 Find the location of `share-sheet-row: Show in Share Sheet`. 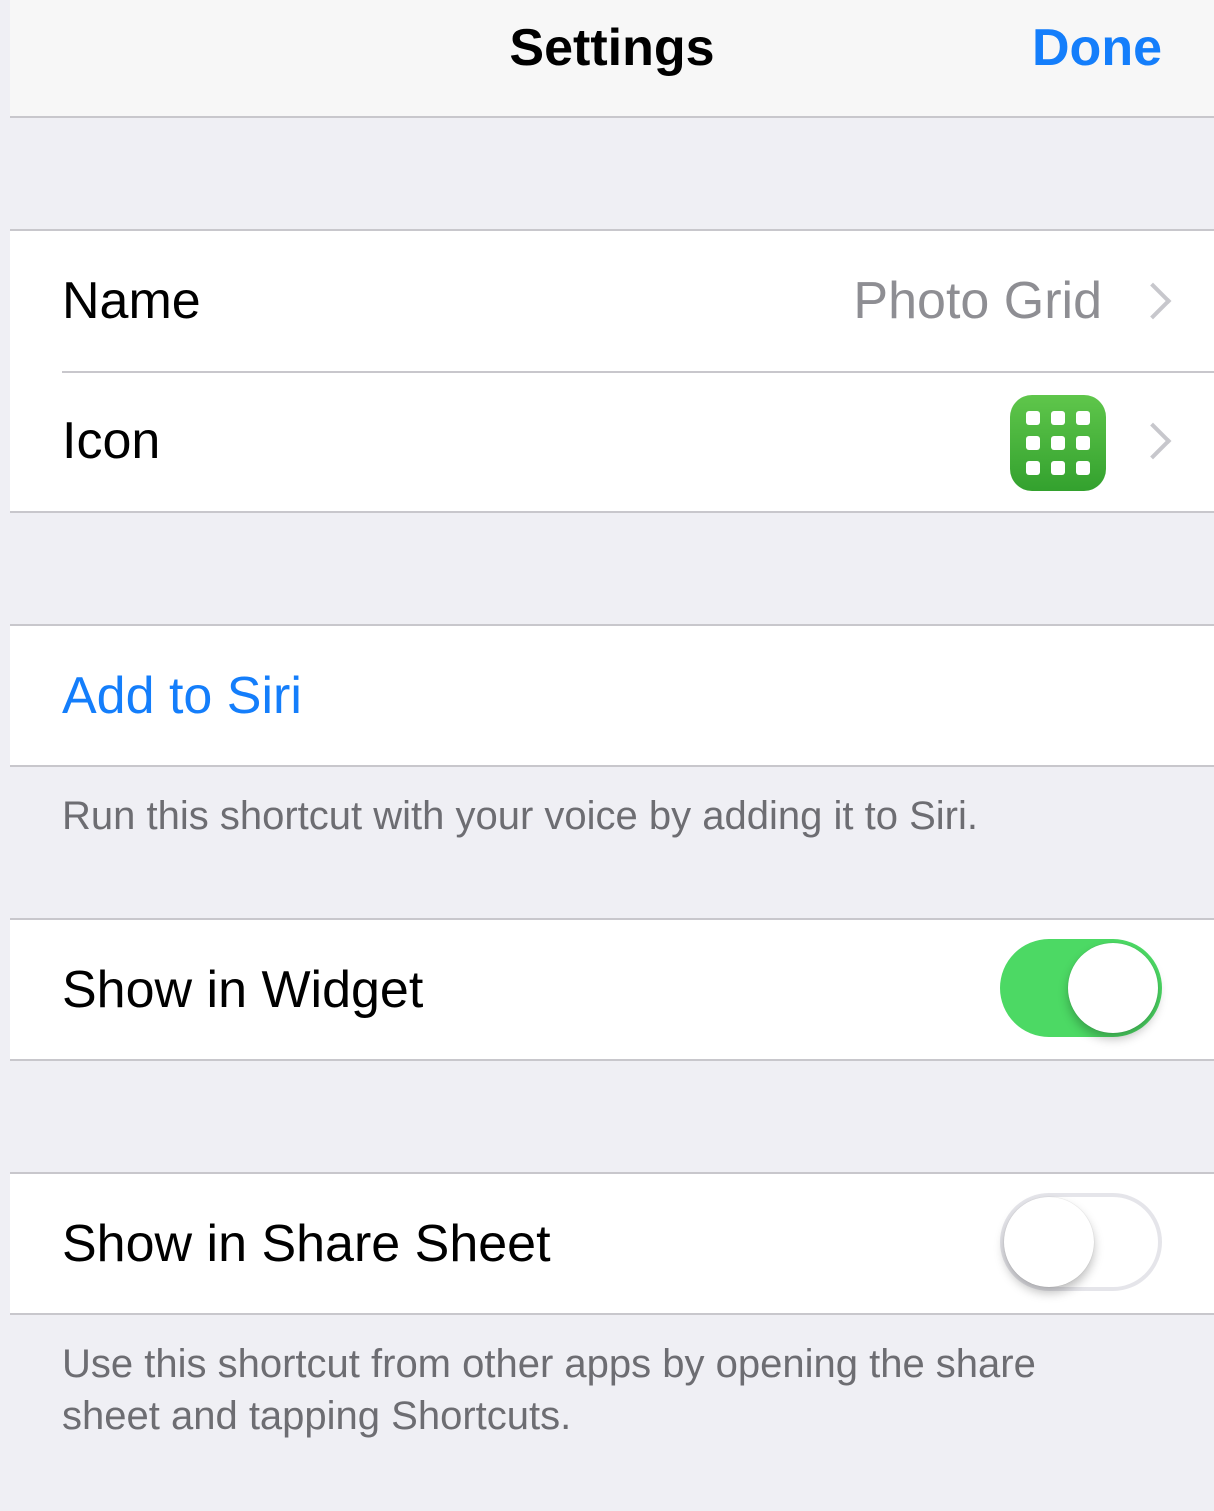

share-sheet-row: Show in Share Sheet is located at coordinates (612, 1244).